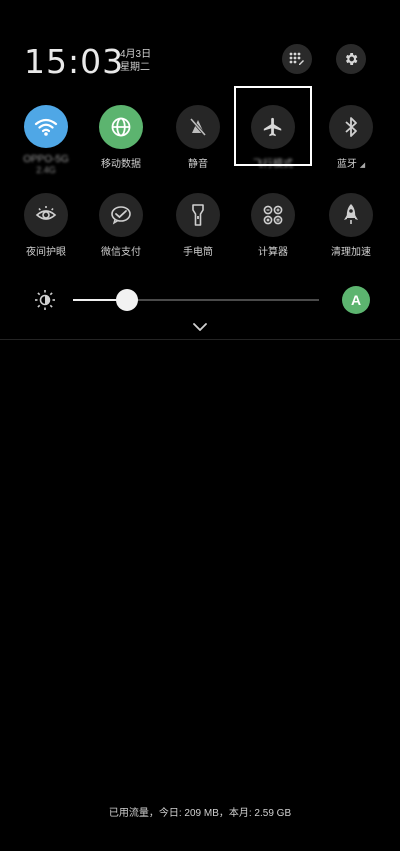 The image size is (400, 851). I want to click on mute-toggle, so click(198, 127).